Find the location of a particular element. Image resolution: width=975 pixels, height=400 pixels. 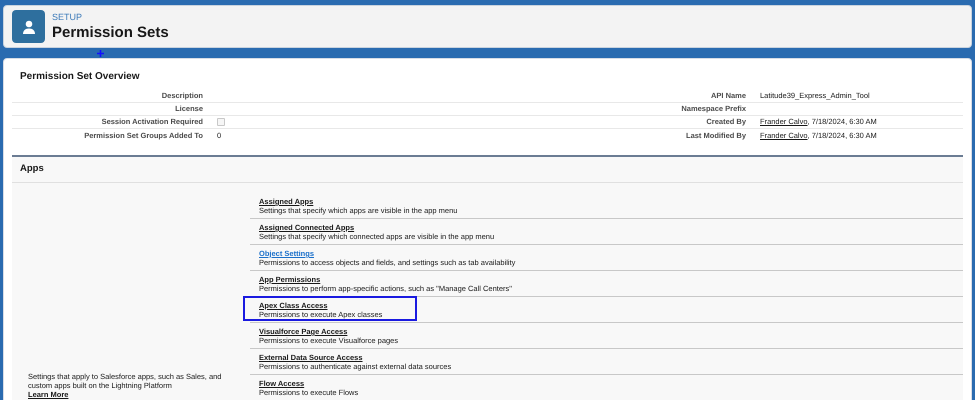

section-title: Apps is located at coordinates (32, 169).